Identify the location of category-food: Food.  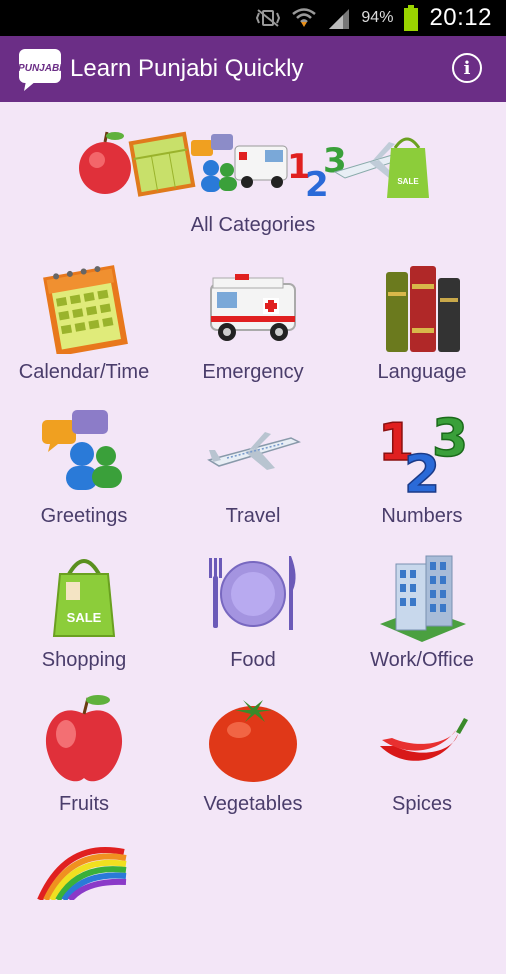
(253, 616).